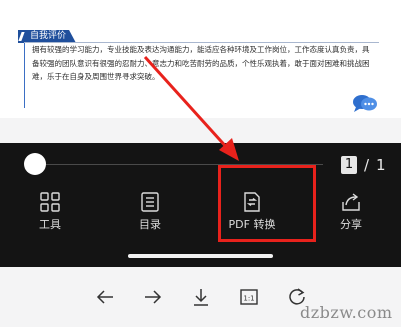 This screenshot has width=401, height=327. I want to click on home-indicator, so click(200, 256).